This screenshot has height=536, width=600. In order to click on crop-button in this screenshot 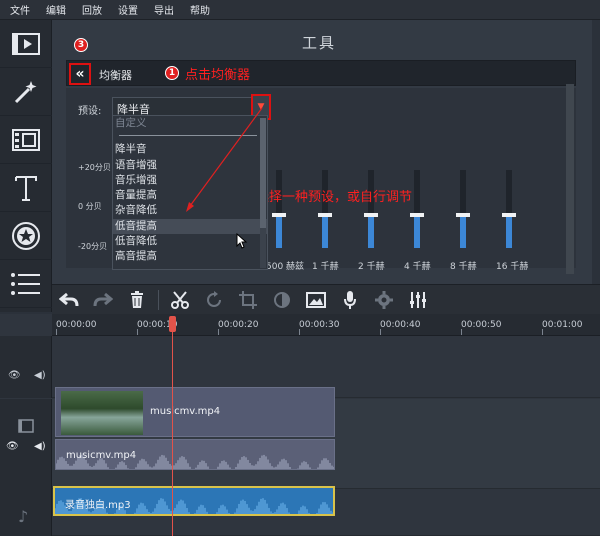, I will do `click(248, 300)`.